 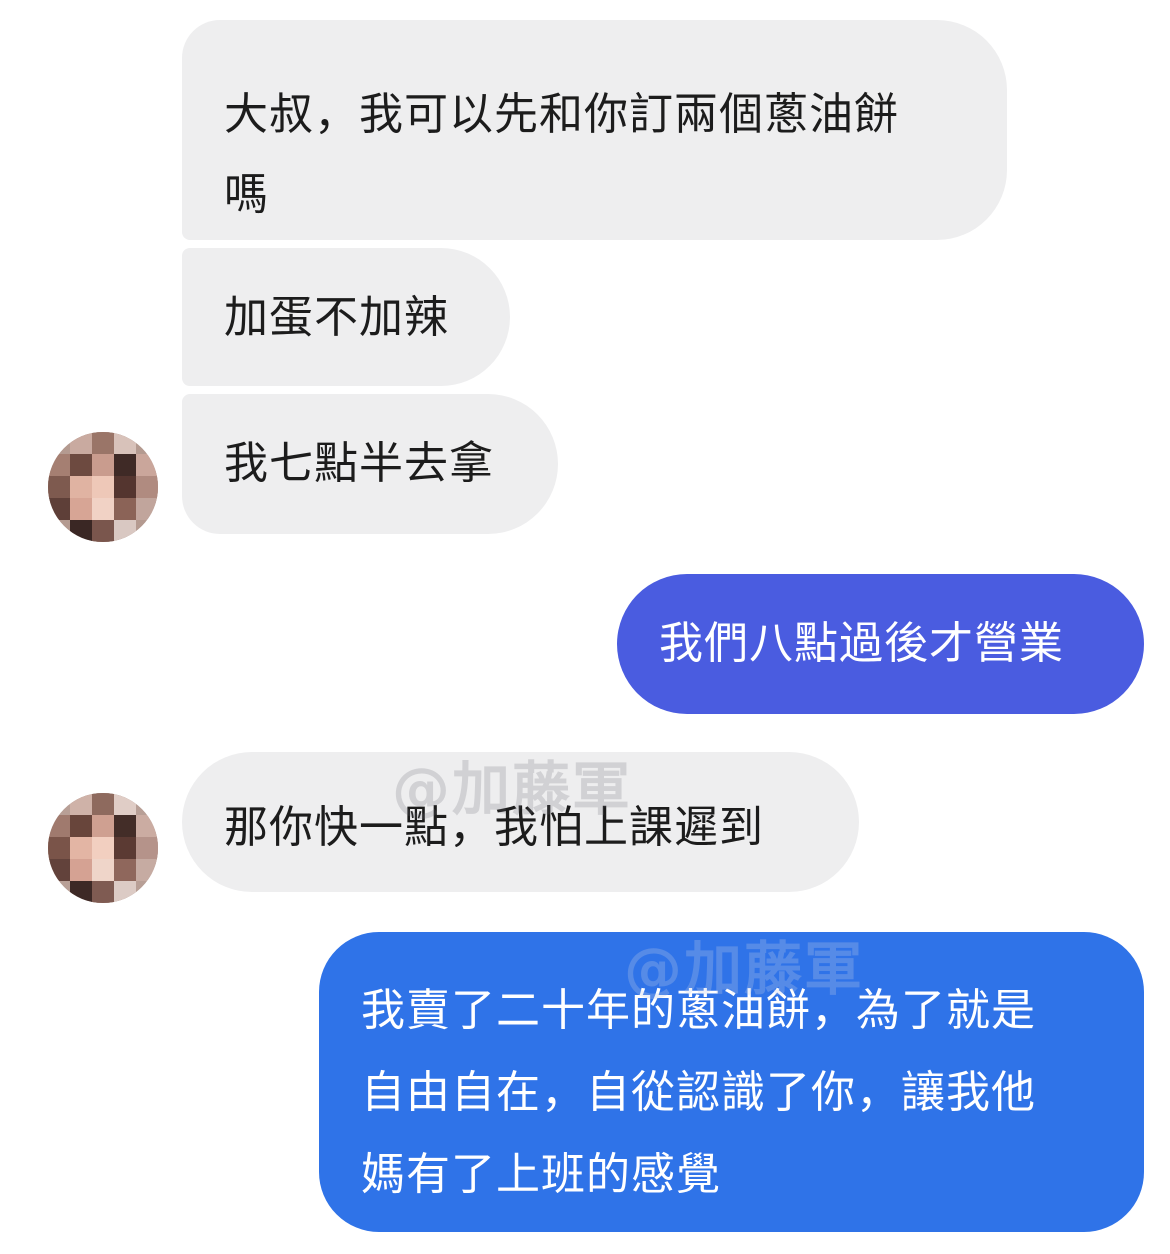 I want to click on incoming-message-bubble: 那你快一點，我怕上課遲到, so click(x=520, y=822).